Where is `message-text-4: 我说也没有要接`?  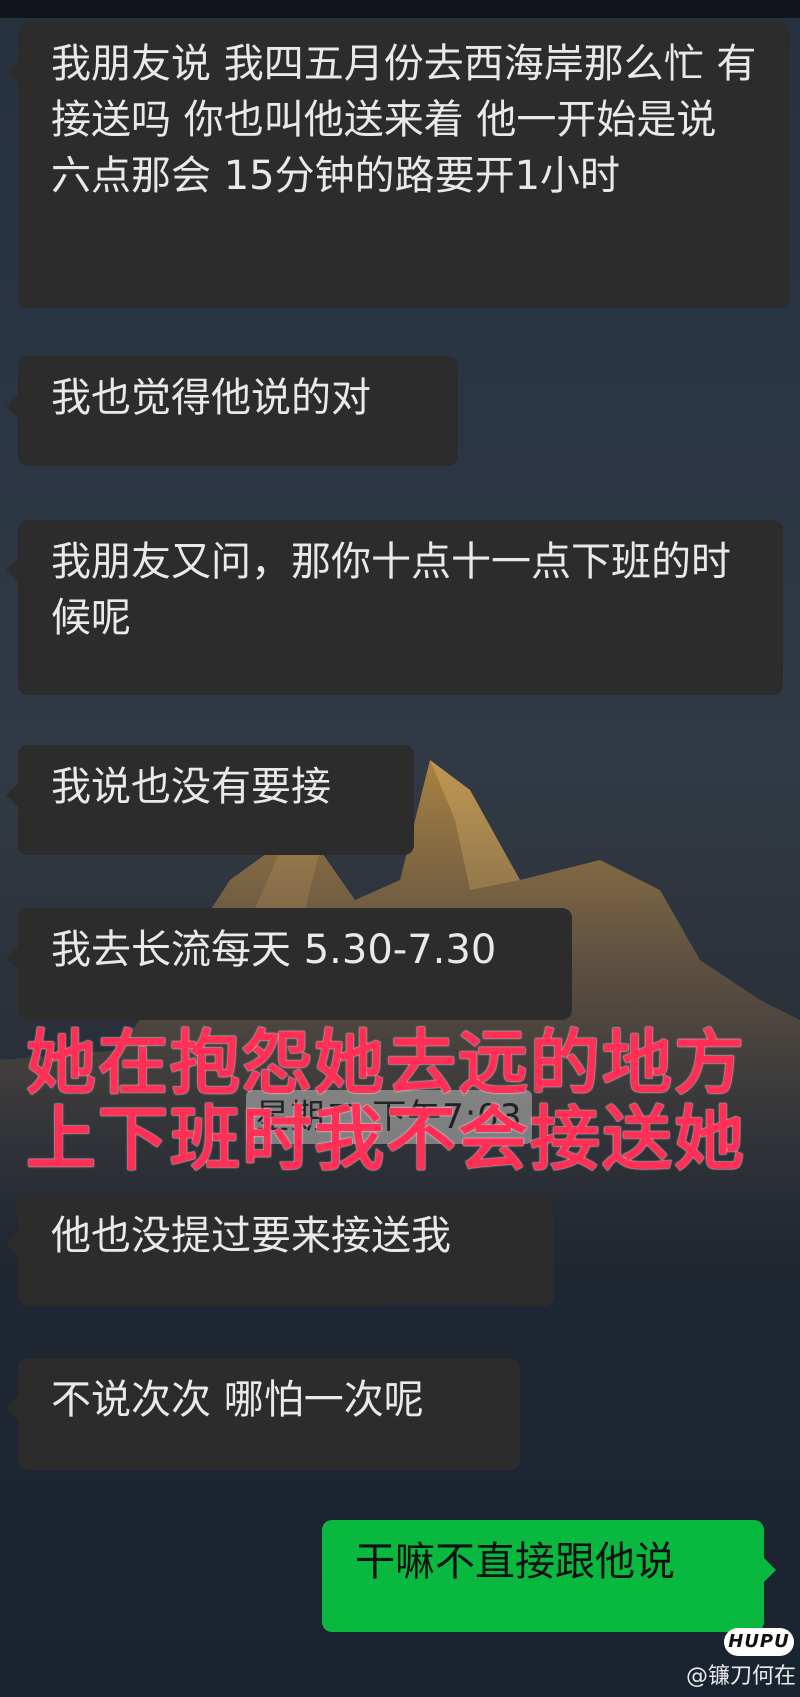 message-text-4: 我说也没有要接 is located at coordinates (191, 787).